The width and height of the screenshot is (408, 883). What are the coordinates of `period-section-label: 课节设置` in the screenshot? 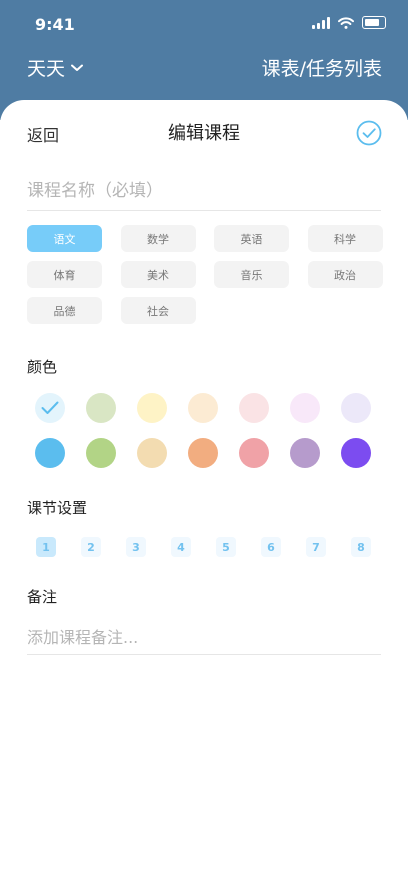 It's located at (57, 508).